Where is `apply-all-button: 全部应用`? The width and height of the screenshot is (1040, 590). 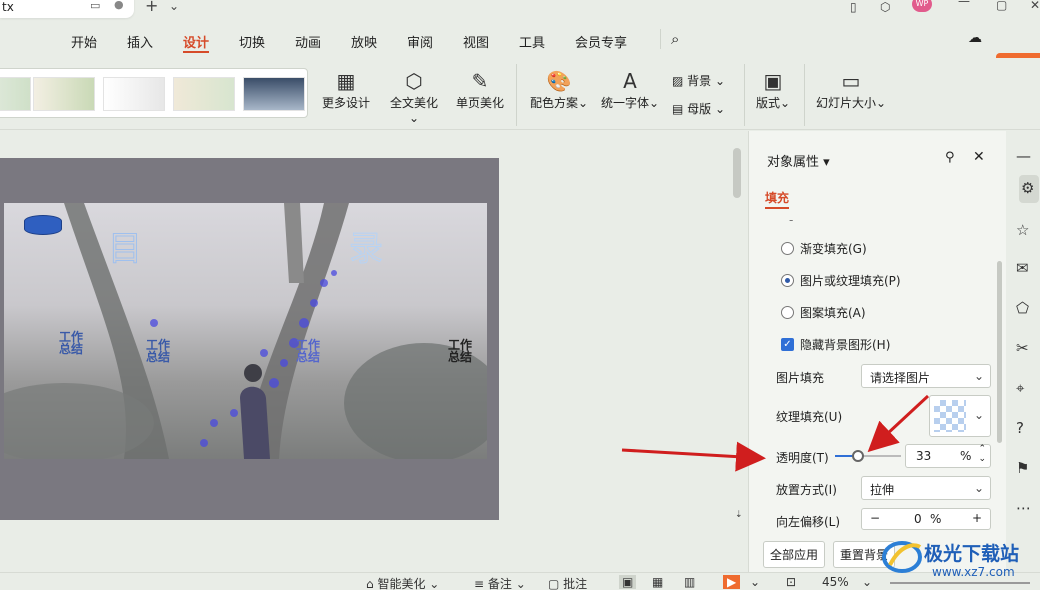
apply-all-button: 全部应用 is located at coordinates (794, 554).